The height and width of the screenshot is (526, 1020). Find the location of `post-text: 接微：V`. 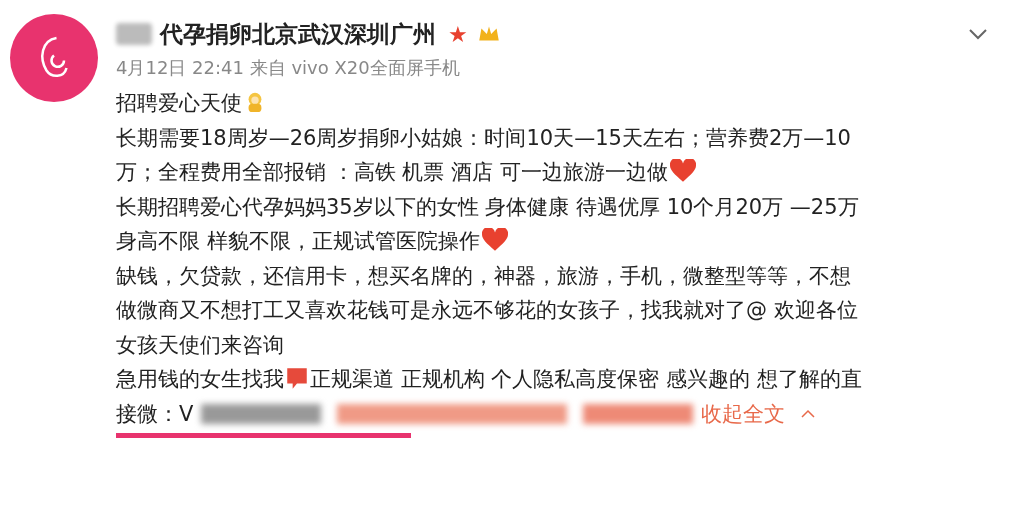

post-text: 接微：V is located at coordinates (155, 414).